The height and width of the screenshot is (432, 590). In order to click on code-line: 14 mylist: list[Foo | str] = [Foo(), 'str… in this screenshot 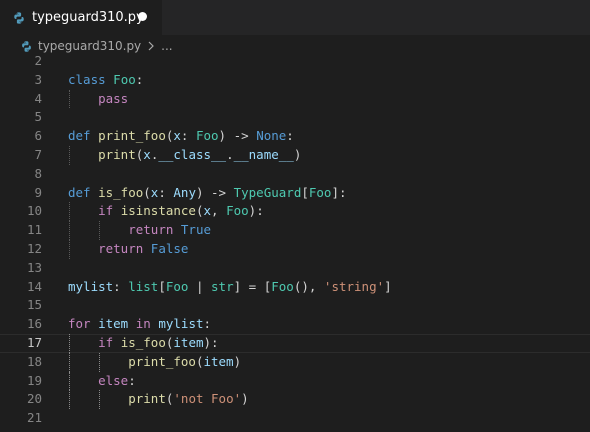, I will do `click(295, 287)`.